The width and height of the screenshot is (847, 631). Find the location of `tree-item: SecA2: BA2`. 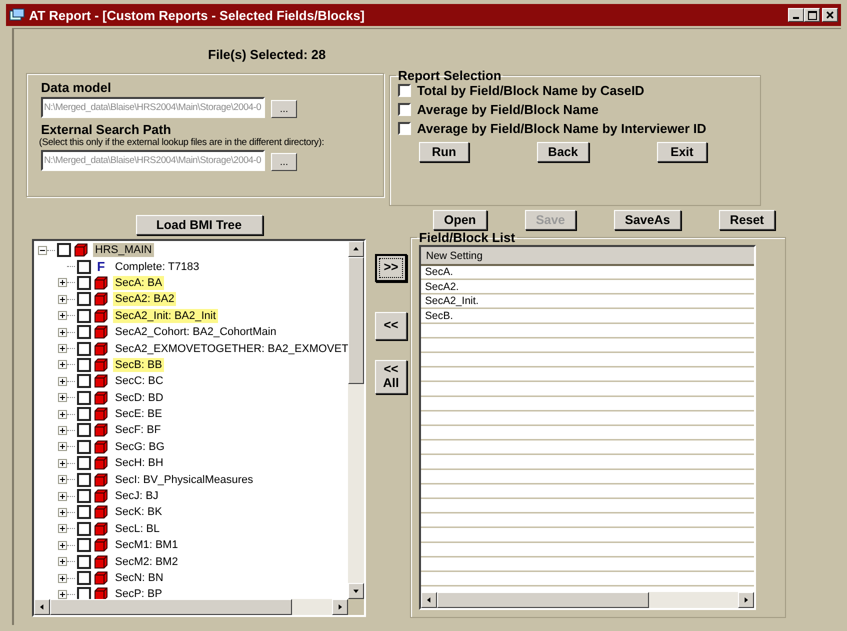

tree-item: SecA2: BA2 is located at coordinates (144, 299).